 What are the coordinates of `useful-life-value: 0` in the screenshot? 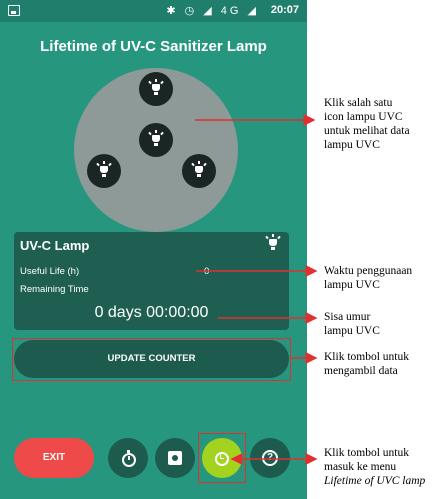 It's located at (207, 271).